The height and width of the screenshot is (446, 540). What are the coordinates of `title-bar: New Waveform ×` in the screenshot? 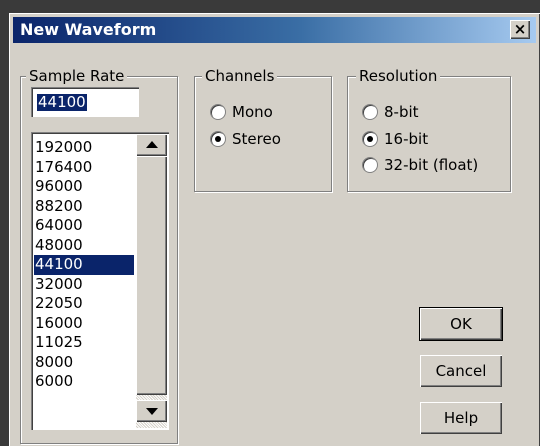 It's located at (274, 30).